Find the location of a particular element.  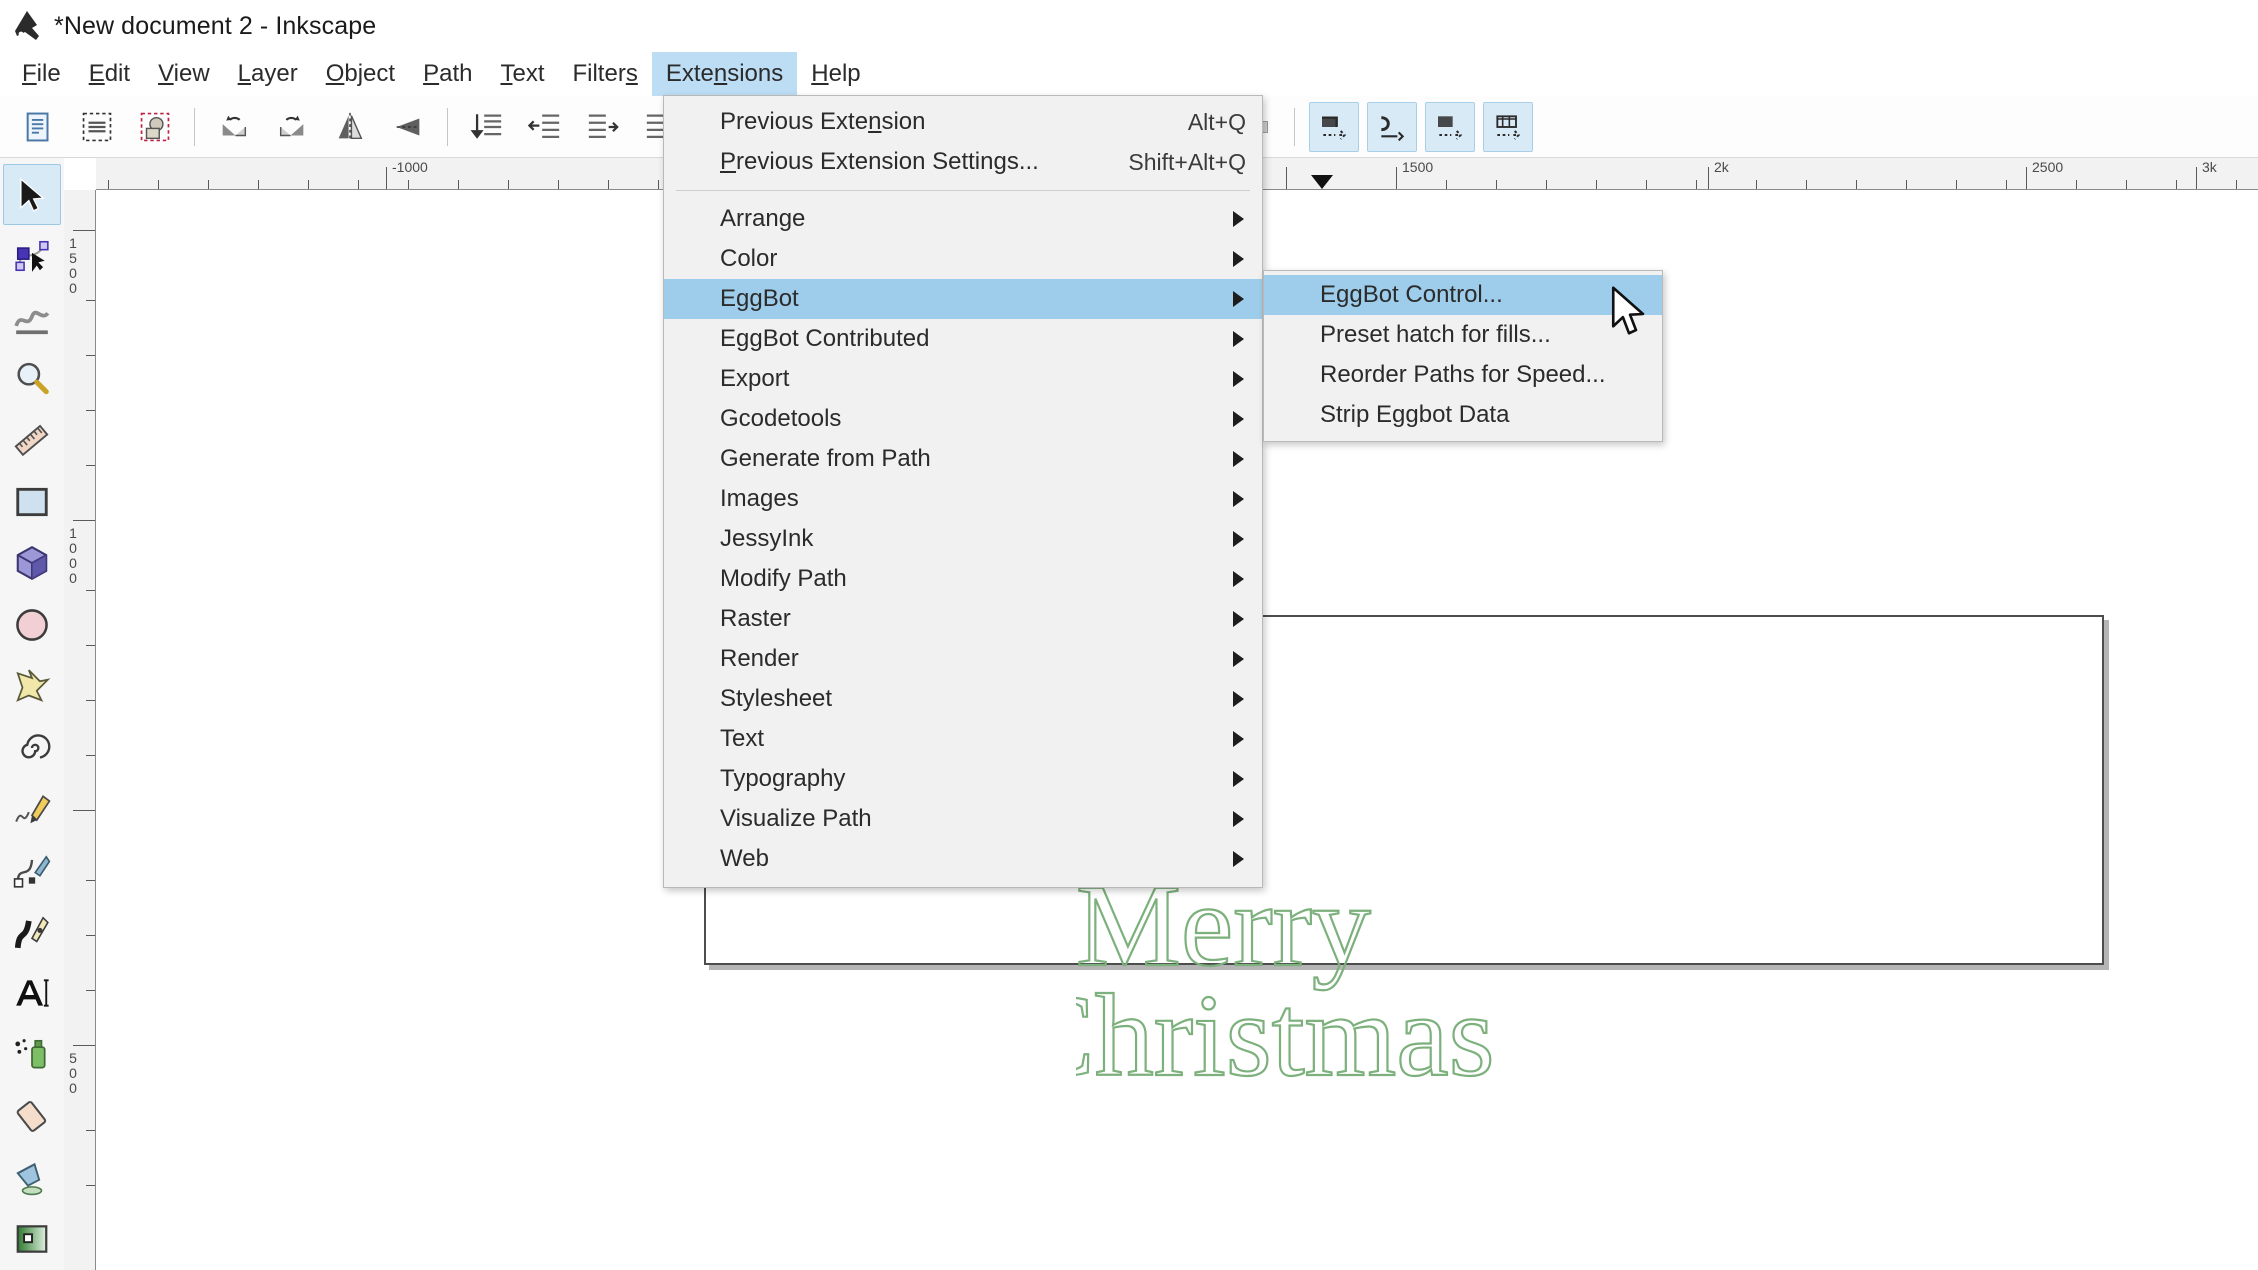

menu-item-web: Web is located at coordinates (963, 859).